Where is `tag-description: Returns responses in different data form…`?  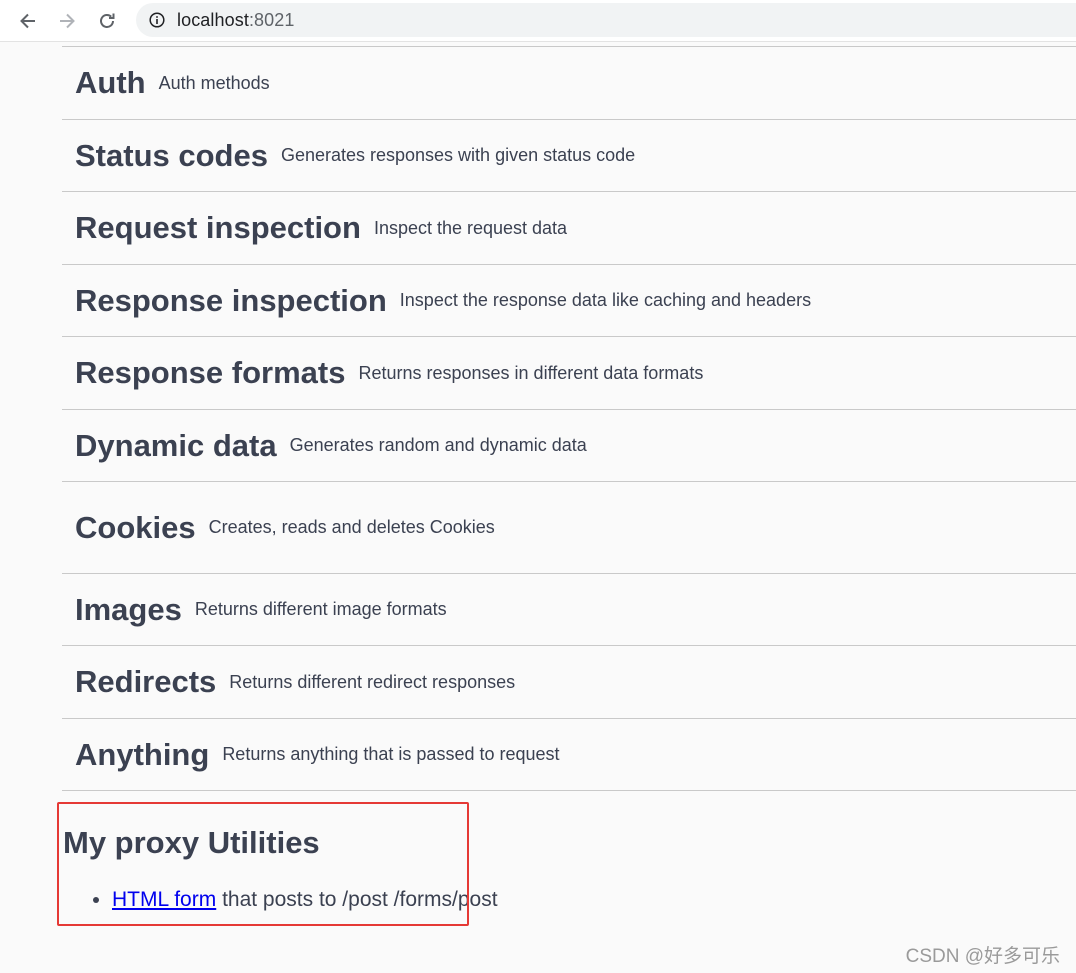
tag-description: Returns responses in different data form… is located at coordinates (531, 372).